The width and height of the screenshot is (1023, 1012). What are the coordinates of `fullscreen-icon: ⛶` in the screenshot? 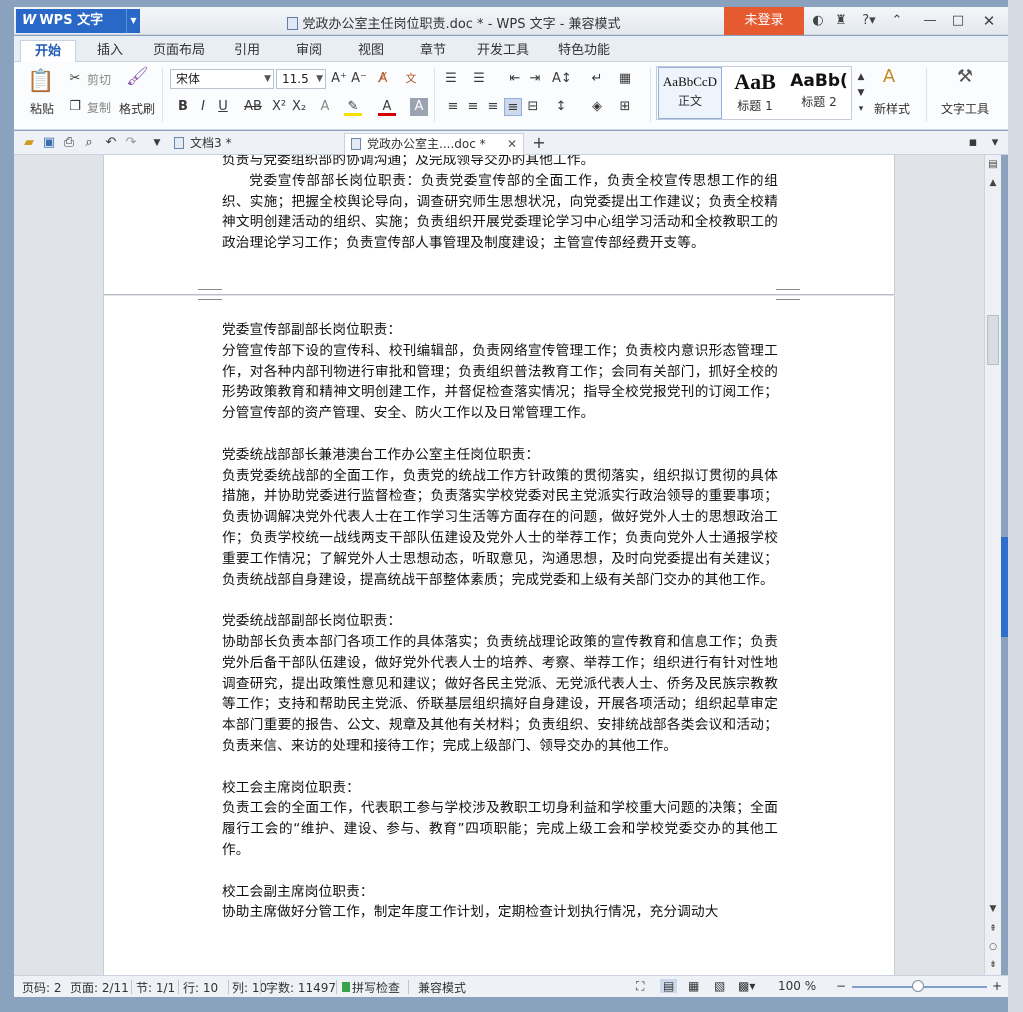 It's located at (640, 986).